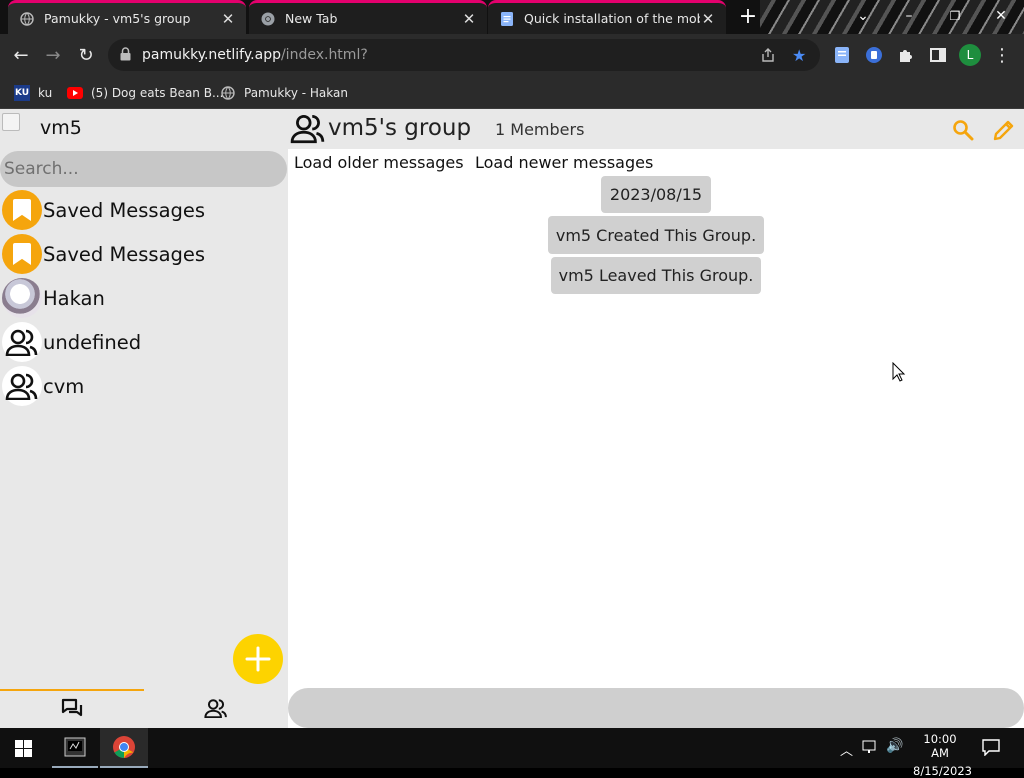 The height and width of the screenshot is (778, 1024). Describe the element at coordinates (871, 748) in the screenshot. I see `network-icon` at that location.